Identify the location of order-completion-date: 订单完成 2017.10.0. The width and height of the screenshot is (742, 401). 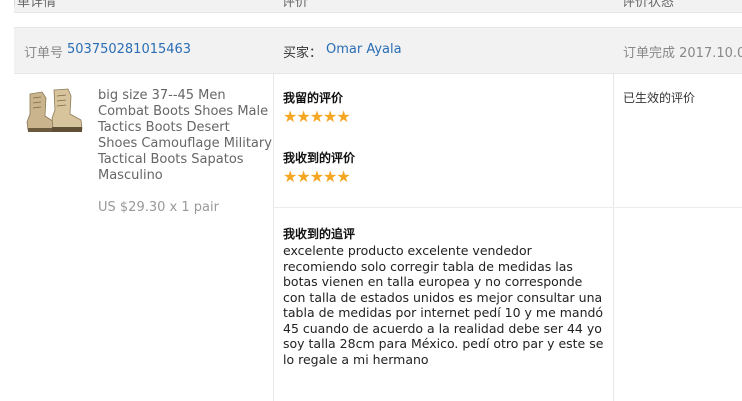
(682, 53).